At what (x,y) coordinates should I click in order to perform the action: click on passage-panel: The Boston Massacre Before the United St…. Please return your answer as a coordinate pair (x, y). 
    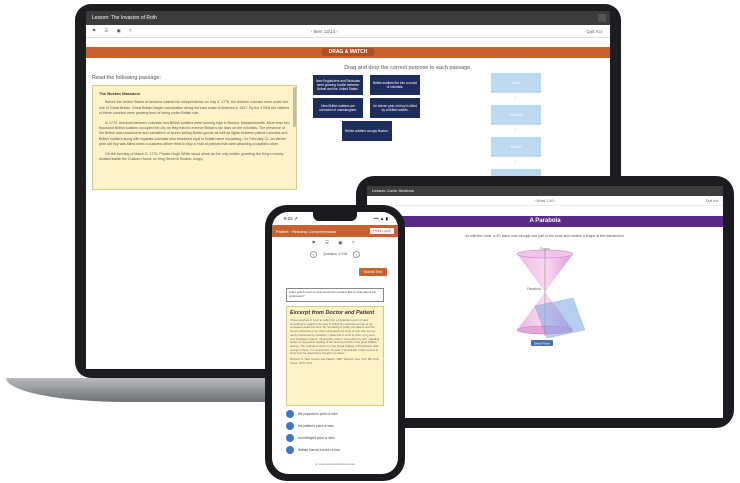
    Looking at the image, I should click on (194, 137).